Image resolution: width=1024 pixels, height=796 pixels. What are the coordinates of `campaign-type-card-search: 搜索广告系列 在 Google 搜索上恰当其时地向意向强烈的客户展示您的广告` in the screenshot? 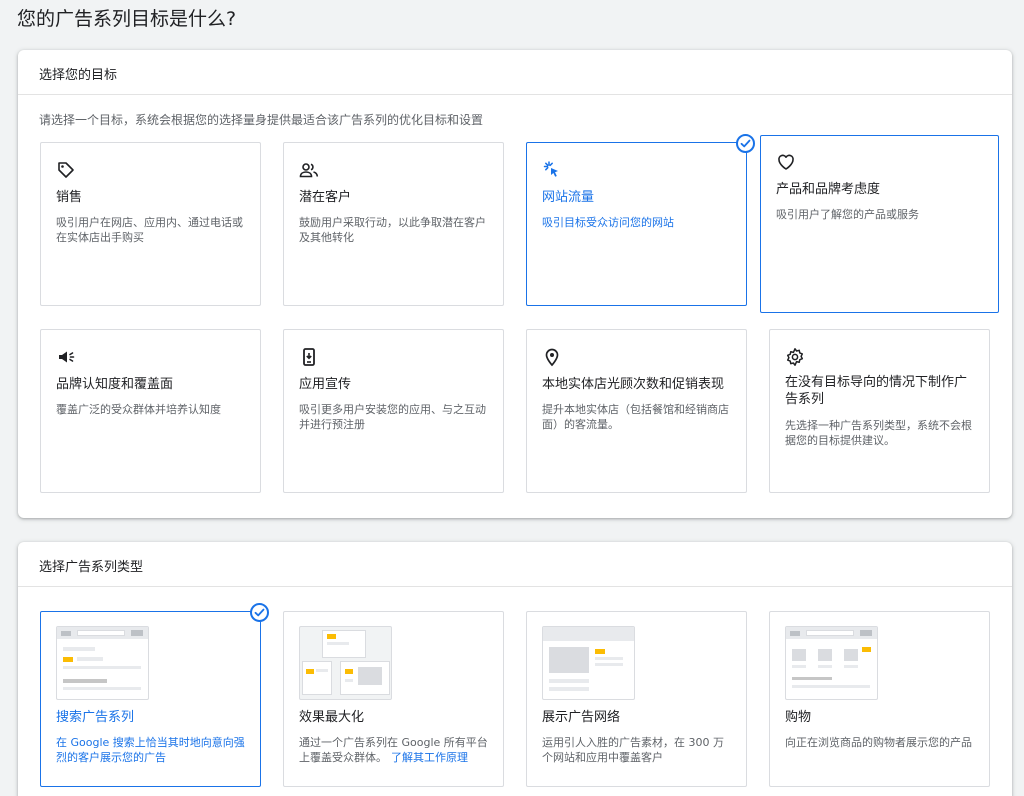 It's located at (154, 695).